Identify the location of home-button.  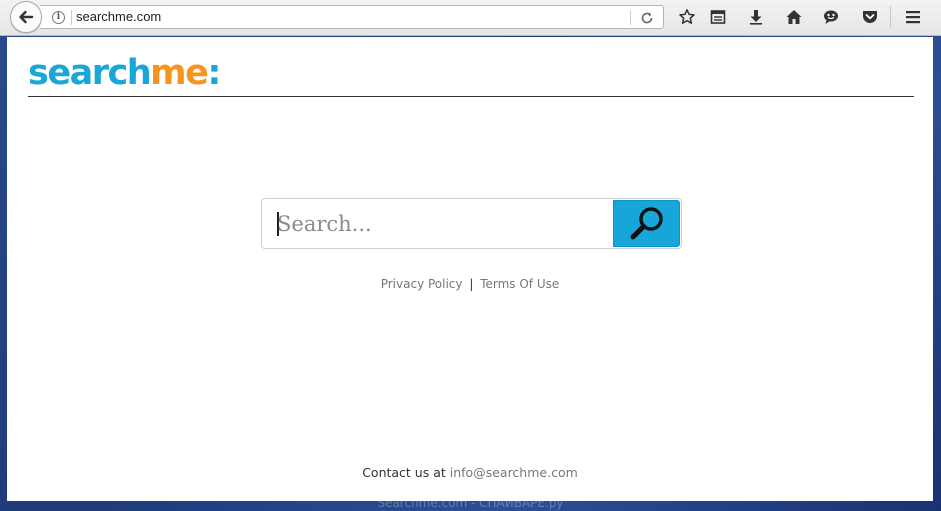
(794, 17).